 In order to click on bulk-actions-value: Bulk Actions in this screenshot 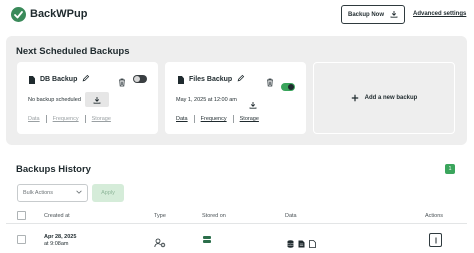, I will do `click(38, 193)`.